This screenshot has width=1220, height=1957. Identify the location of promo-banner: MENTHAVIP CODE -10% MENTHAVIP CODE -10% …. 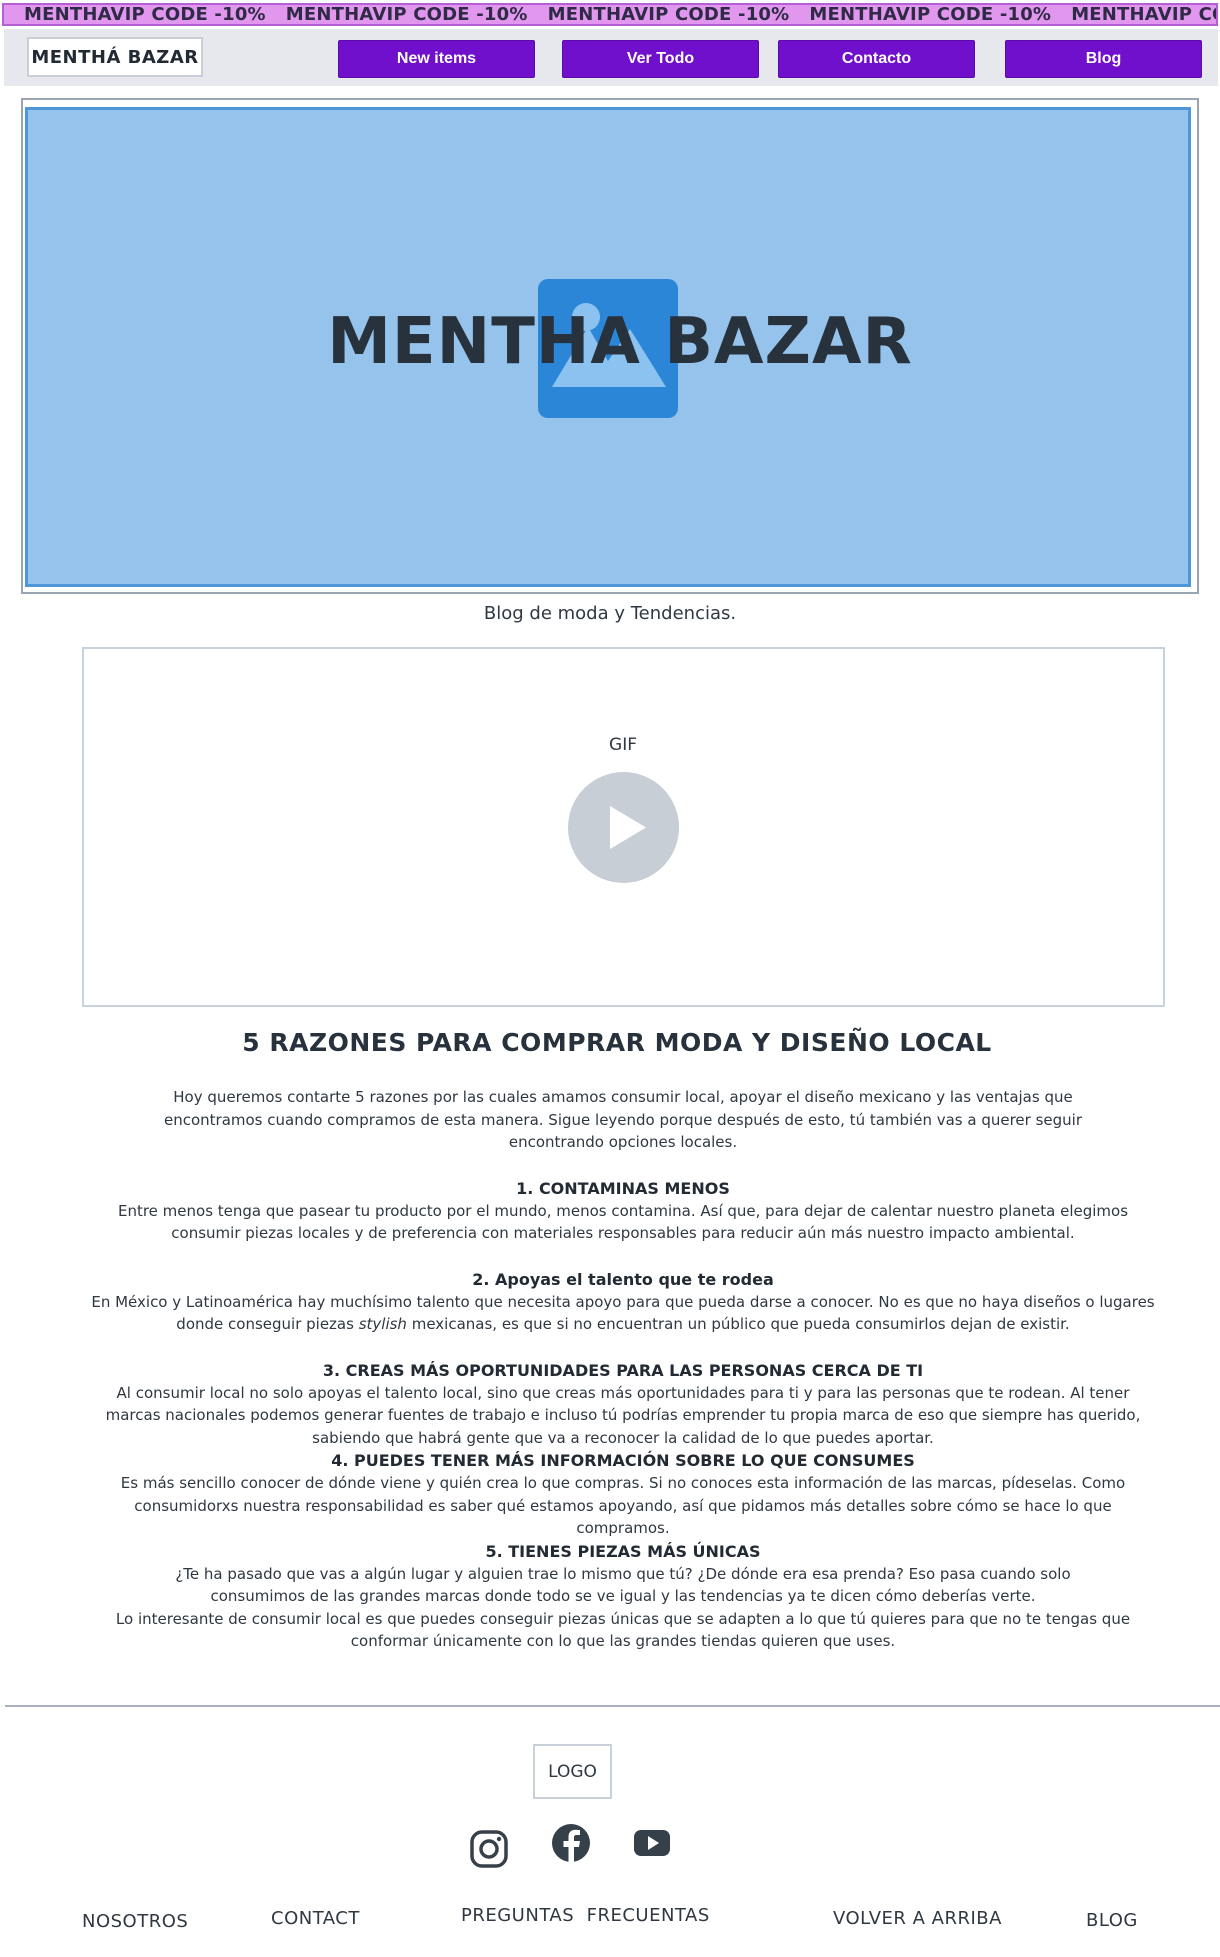
(610, 14).